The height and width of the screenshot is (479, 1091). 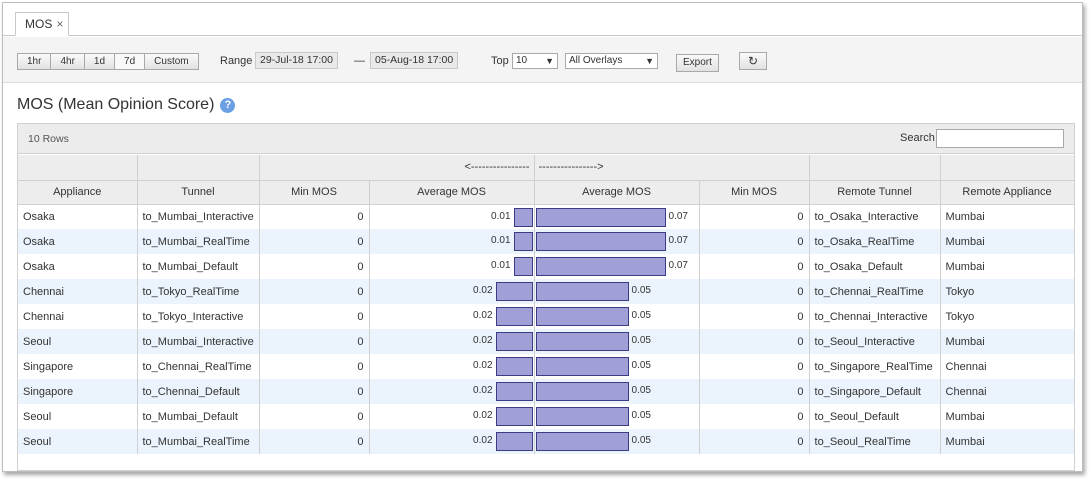 I want to click on search-input, so click(x=1000, y=138).